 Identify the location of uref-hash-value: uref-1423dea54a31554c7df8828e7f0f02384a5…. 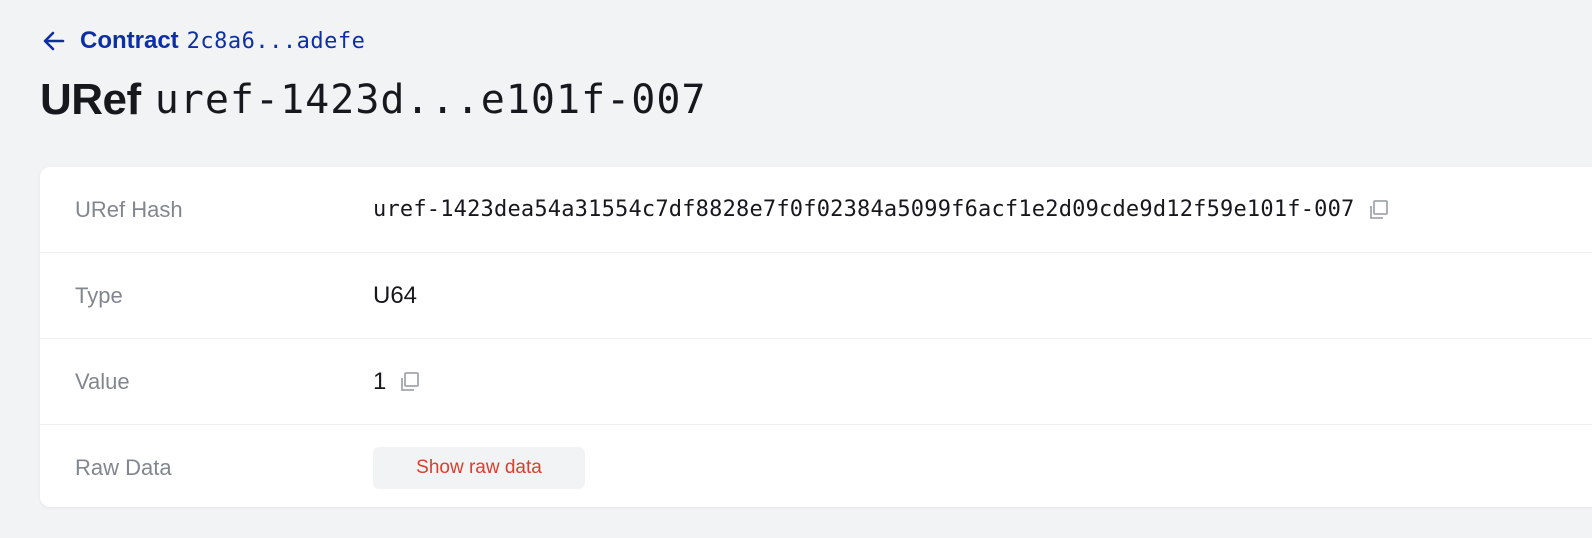
(864, 209).